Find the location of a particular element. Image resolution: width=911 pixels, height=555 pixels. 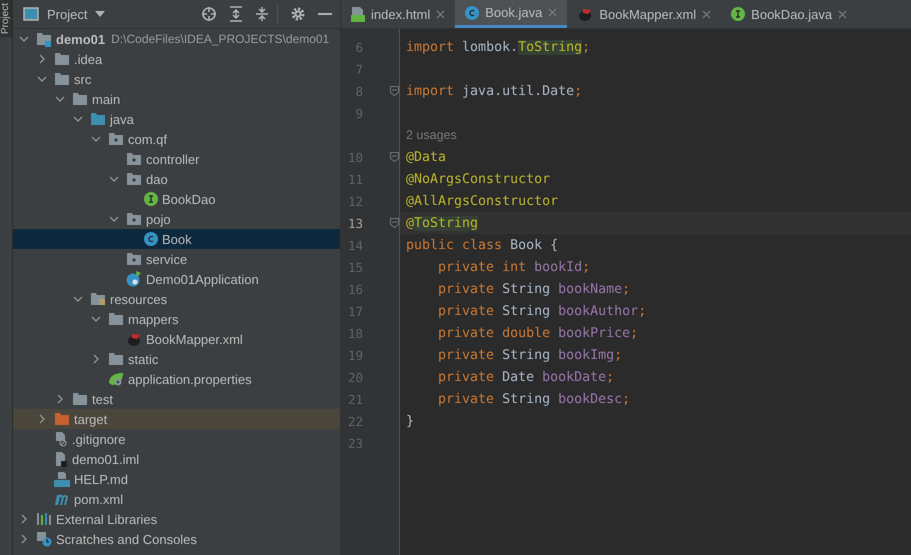

tree-item: target is located at coordinates (176, 419).